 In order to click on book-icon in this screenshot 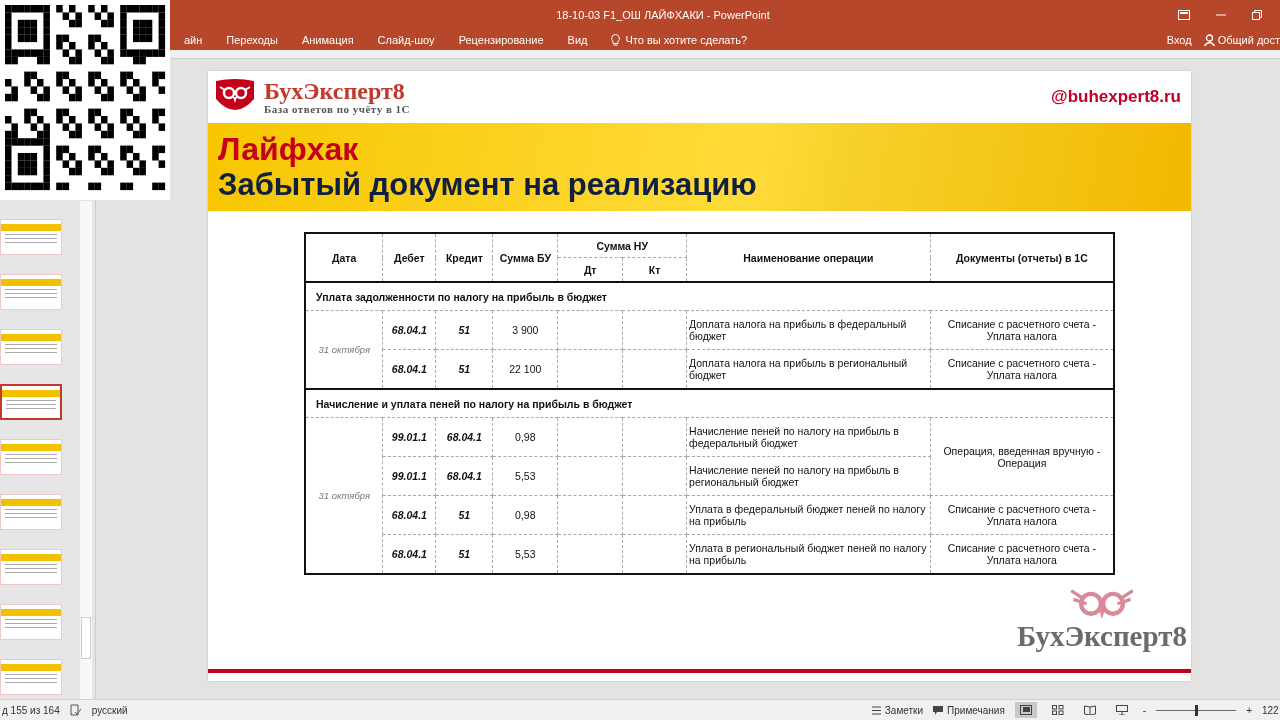, I will do `click(1089, 710)`.